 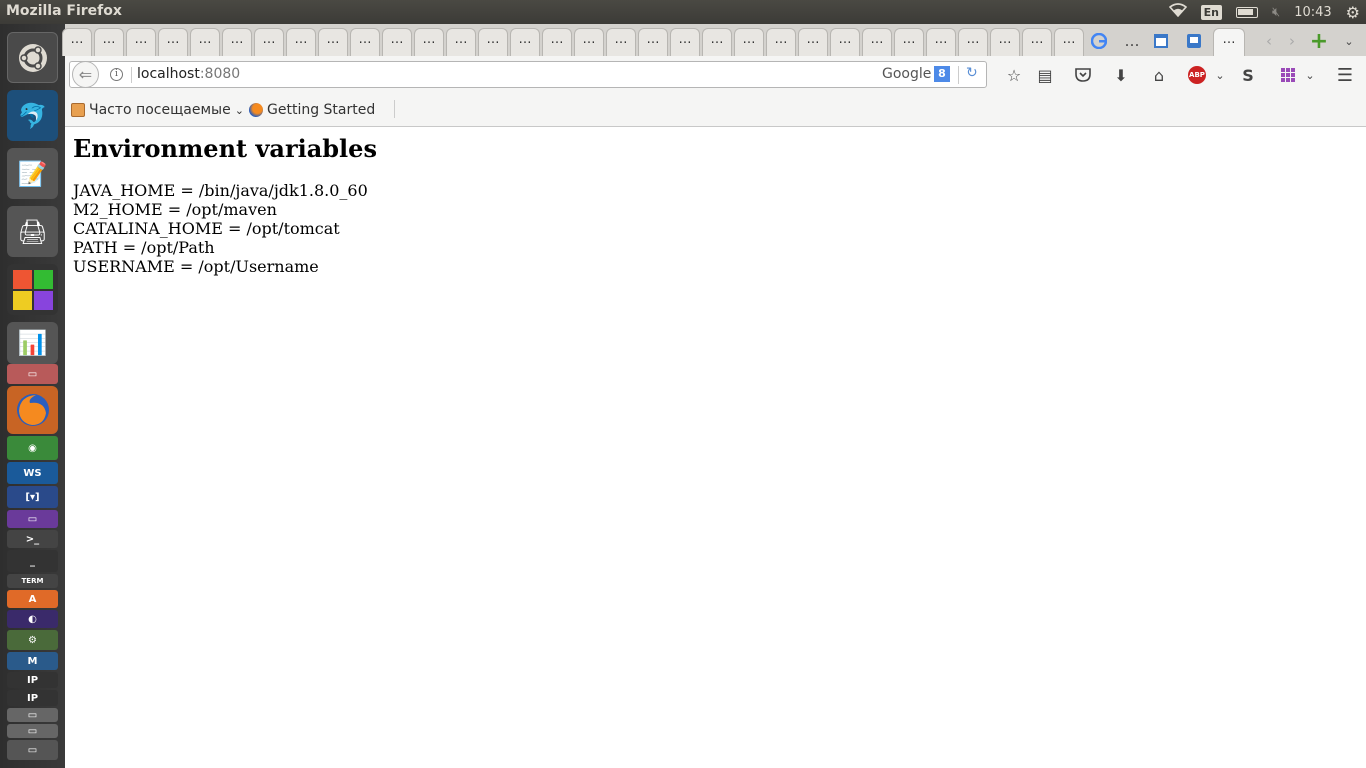 What do you see at coordinates (1288, 75) in the screenshot?
I see `grid-addon-icon` at bounding box center [1288, 75].